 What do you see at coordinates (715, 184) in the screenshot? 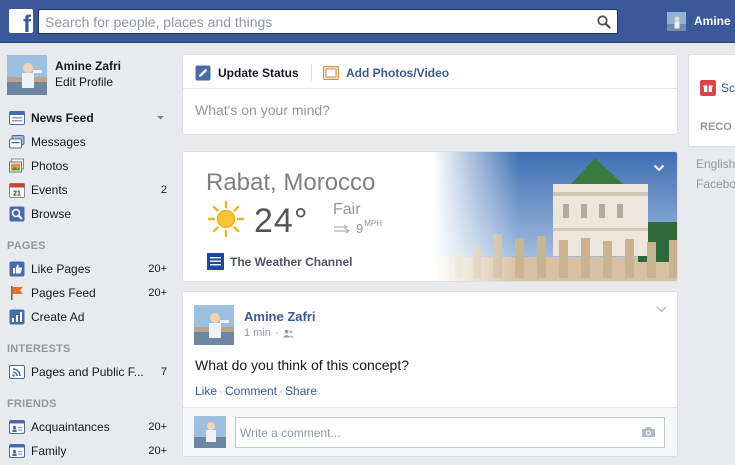
I see `footer-link: Facebo` at bounding box center [715, 184].